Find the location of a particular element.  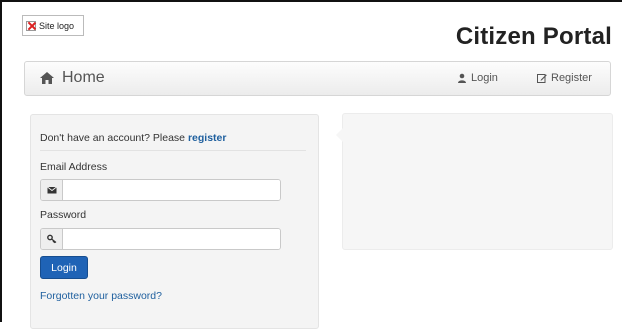

register-prompt: Don't have an account? Please register is located at coordinates (133, 138).